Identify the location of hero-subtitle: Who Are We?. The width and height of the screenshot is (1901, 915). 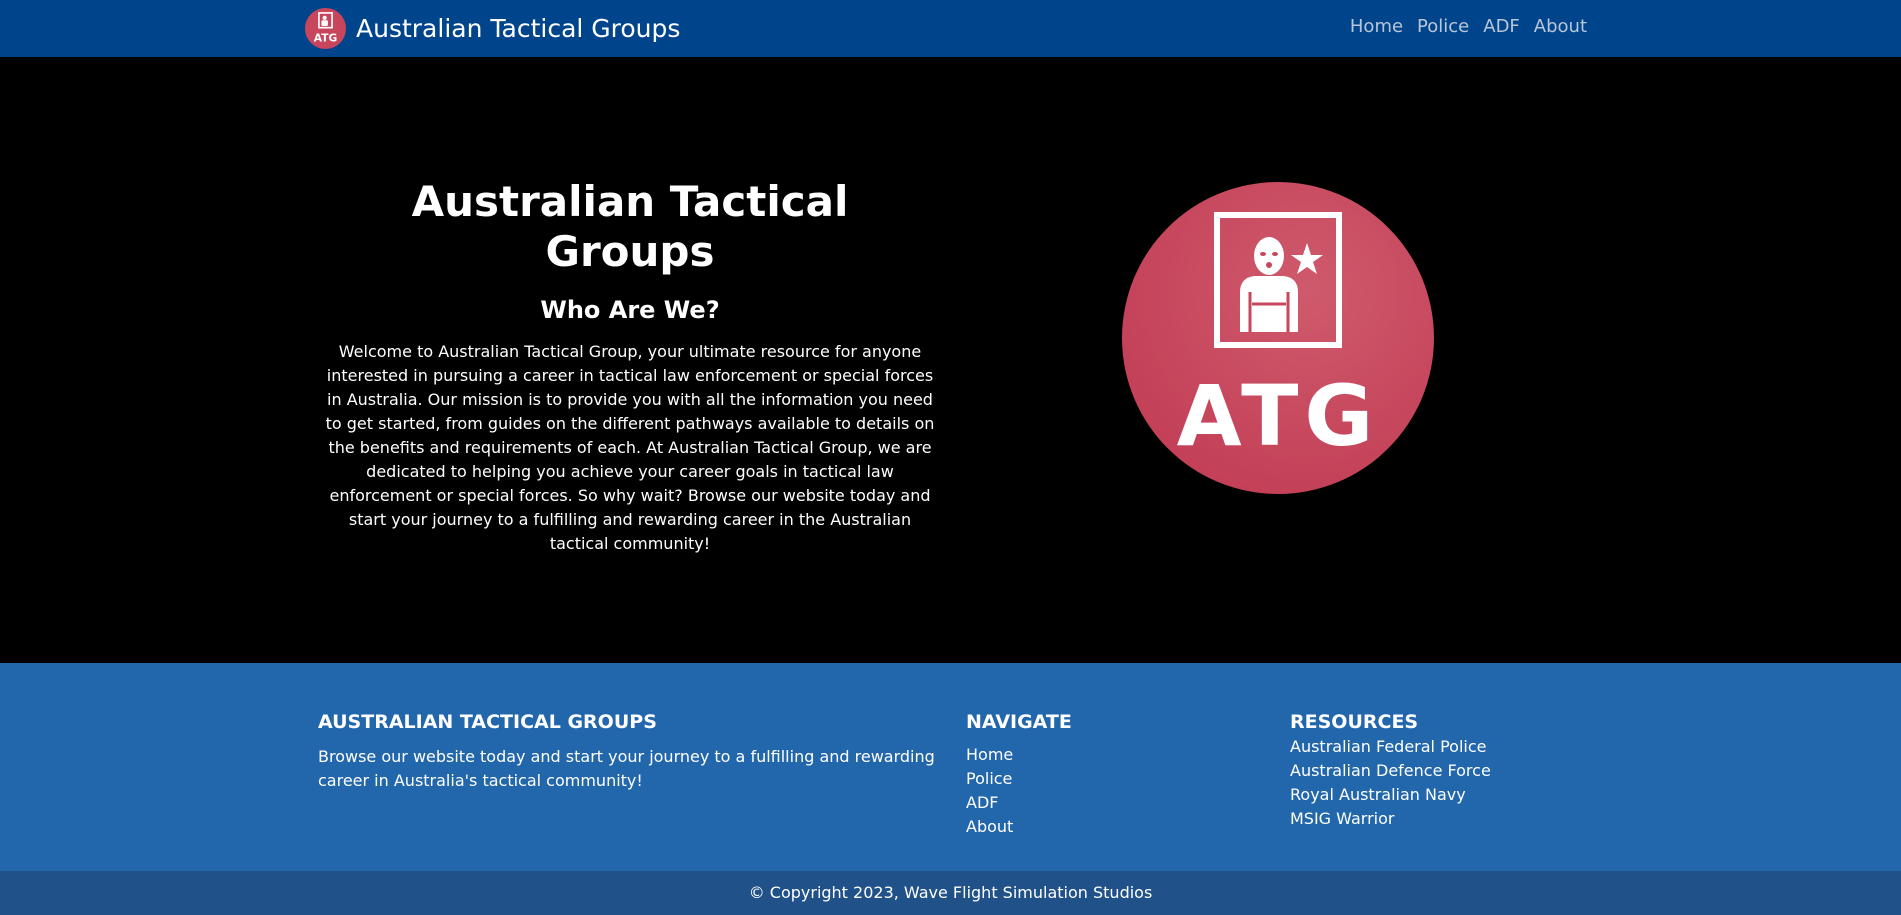
(630, 309).